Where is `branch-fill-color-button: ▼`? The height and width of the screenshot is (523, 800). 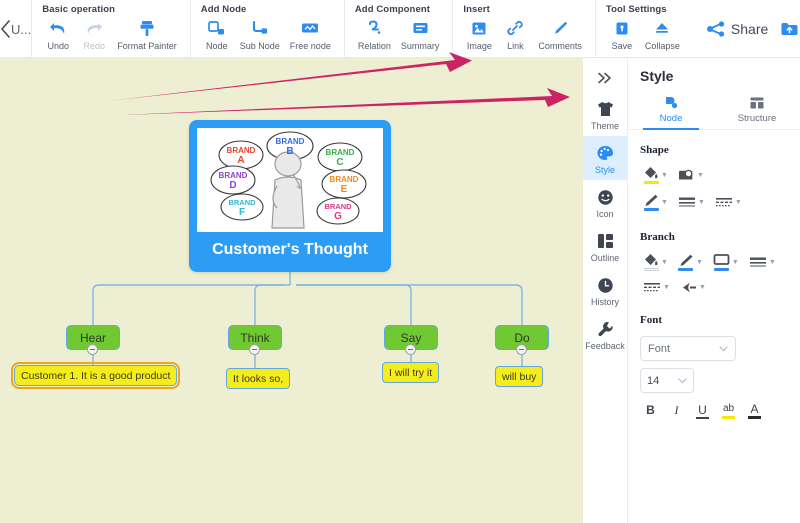
branch-fill-color-button: ▼ is located at coordinates (655, 262).